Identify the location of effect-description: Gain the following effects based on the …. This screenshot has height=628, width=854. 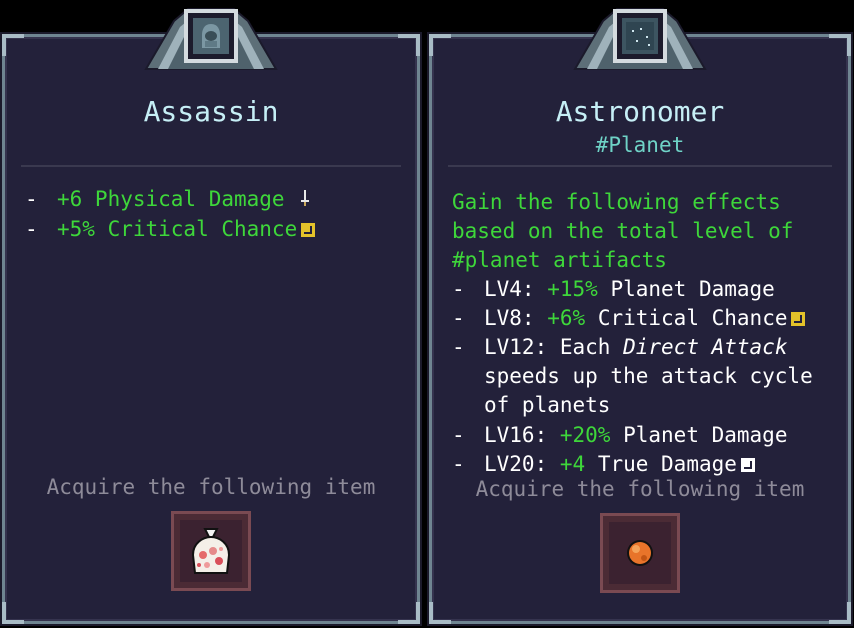
(623, 231).